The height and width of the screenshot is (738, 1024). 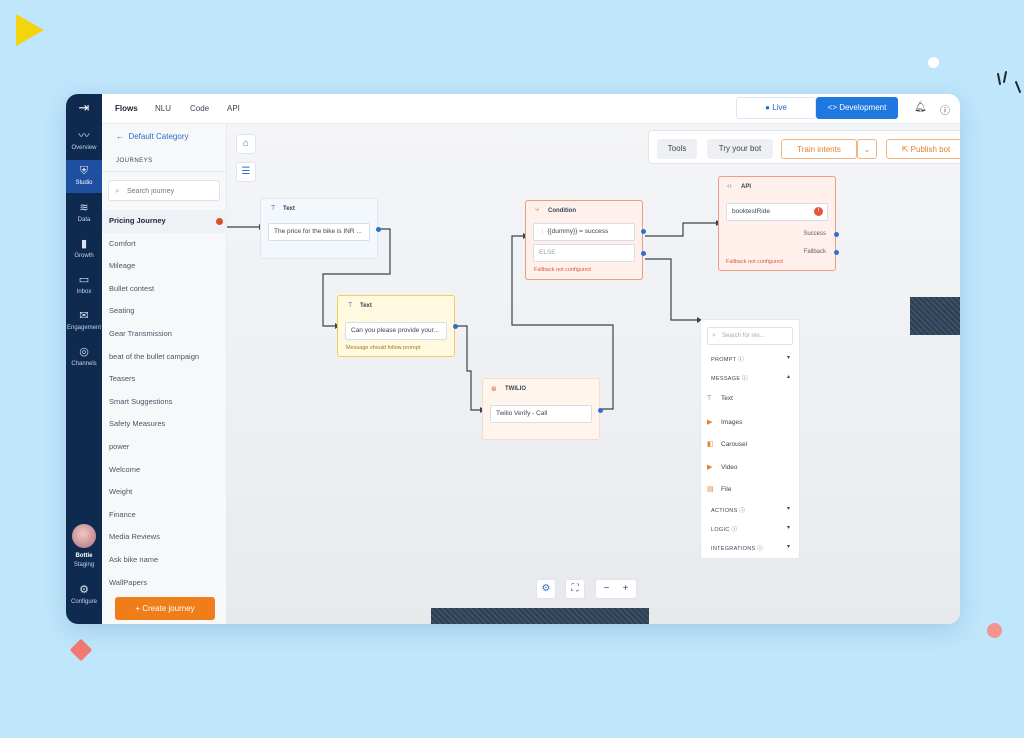 I want to click on development-button: <> Development, so click(x=857, y=108).